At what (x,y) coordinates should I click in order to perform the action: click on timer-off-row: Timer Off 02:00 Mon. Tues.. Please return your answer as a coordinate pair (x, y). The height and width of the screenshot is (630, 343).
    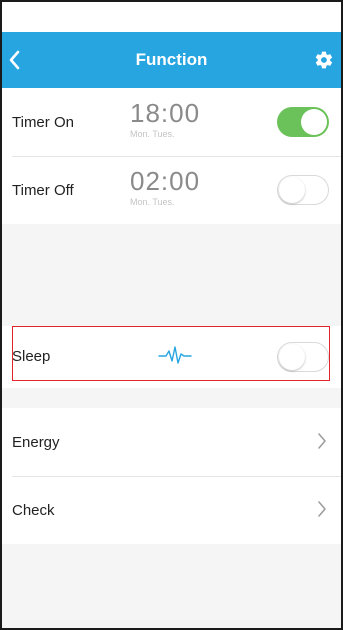
    Looking at the image, I should click on (171, 190).